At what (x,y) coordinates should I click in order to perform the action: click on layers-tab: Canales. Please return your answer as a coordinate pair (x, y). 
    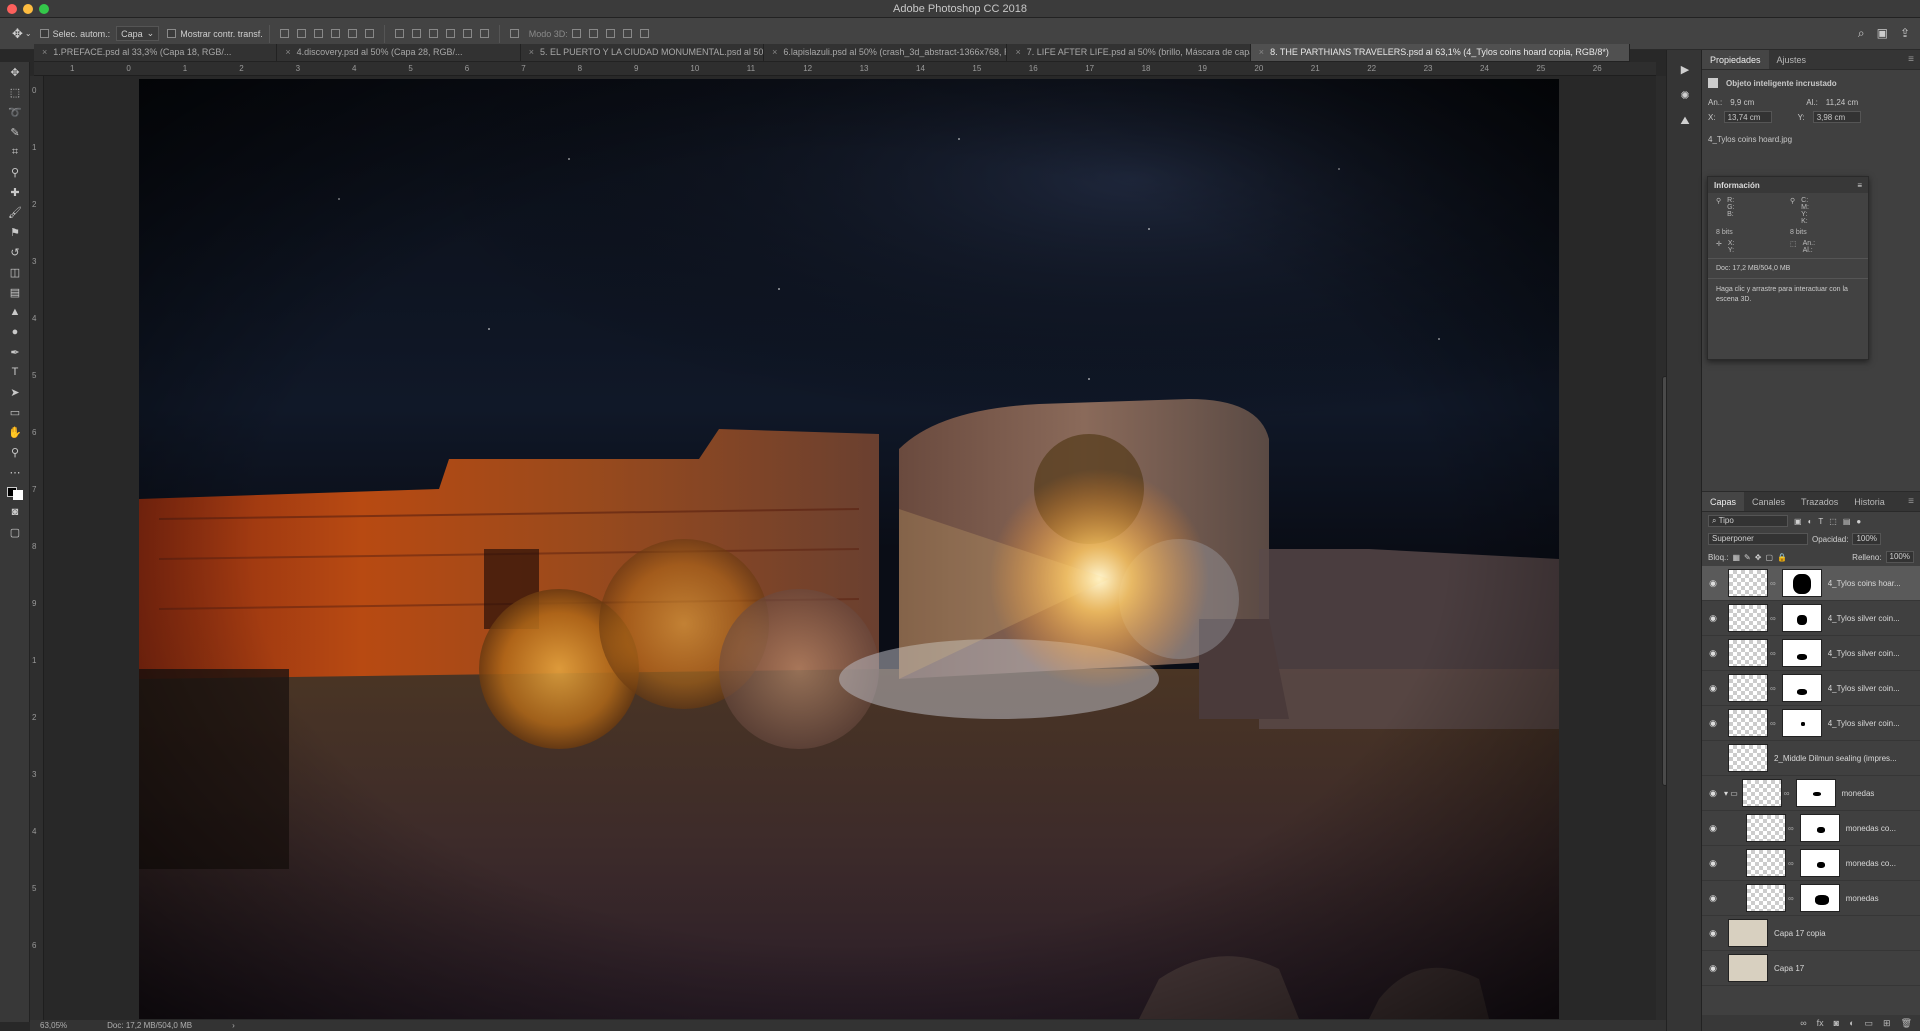
    Looking at the image, I should click on (1768, 501).